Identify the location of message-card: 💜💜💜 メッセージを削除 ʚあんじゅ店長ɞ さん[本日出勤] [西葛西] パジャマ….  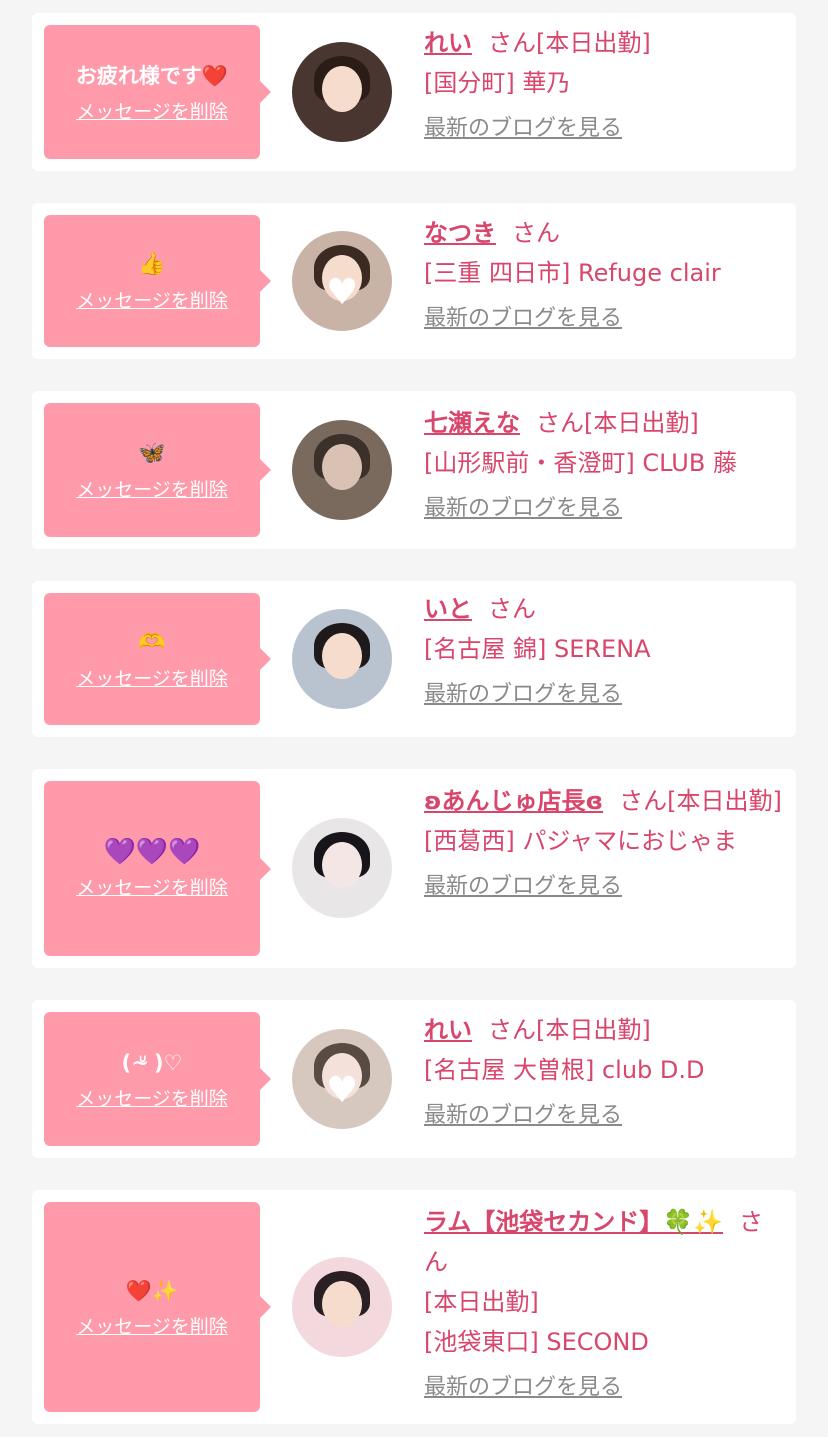
(414, 868).